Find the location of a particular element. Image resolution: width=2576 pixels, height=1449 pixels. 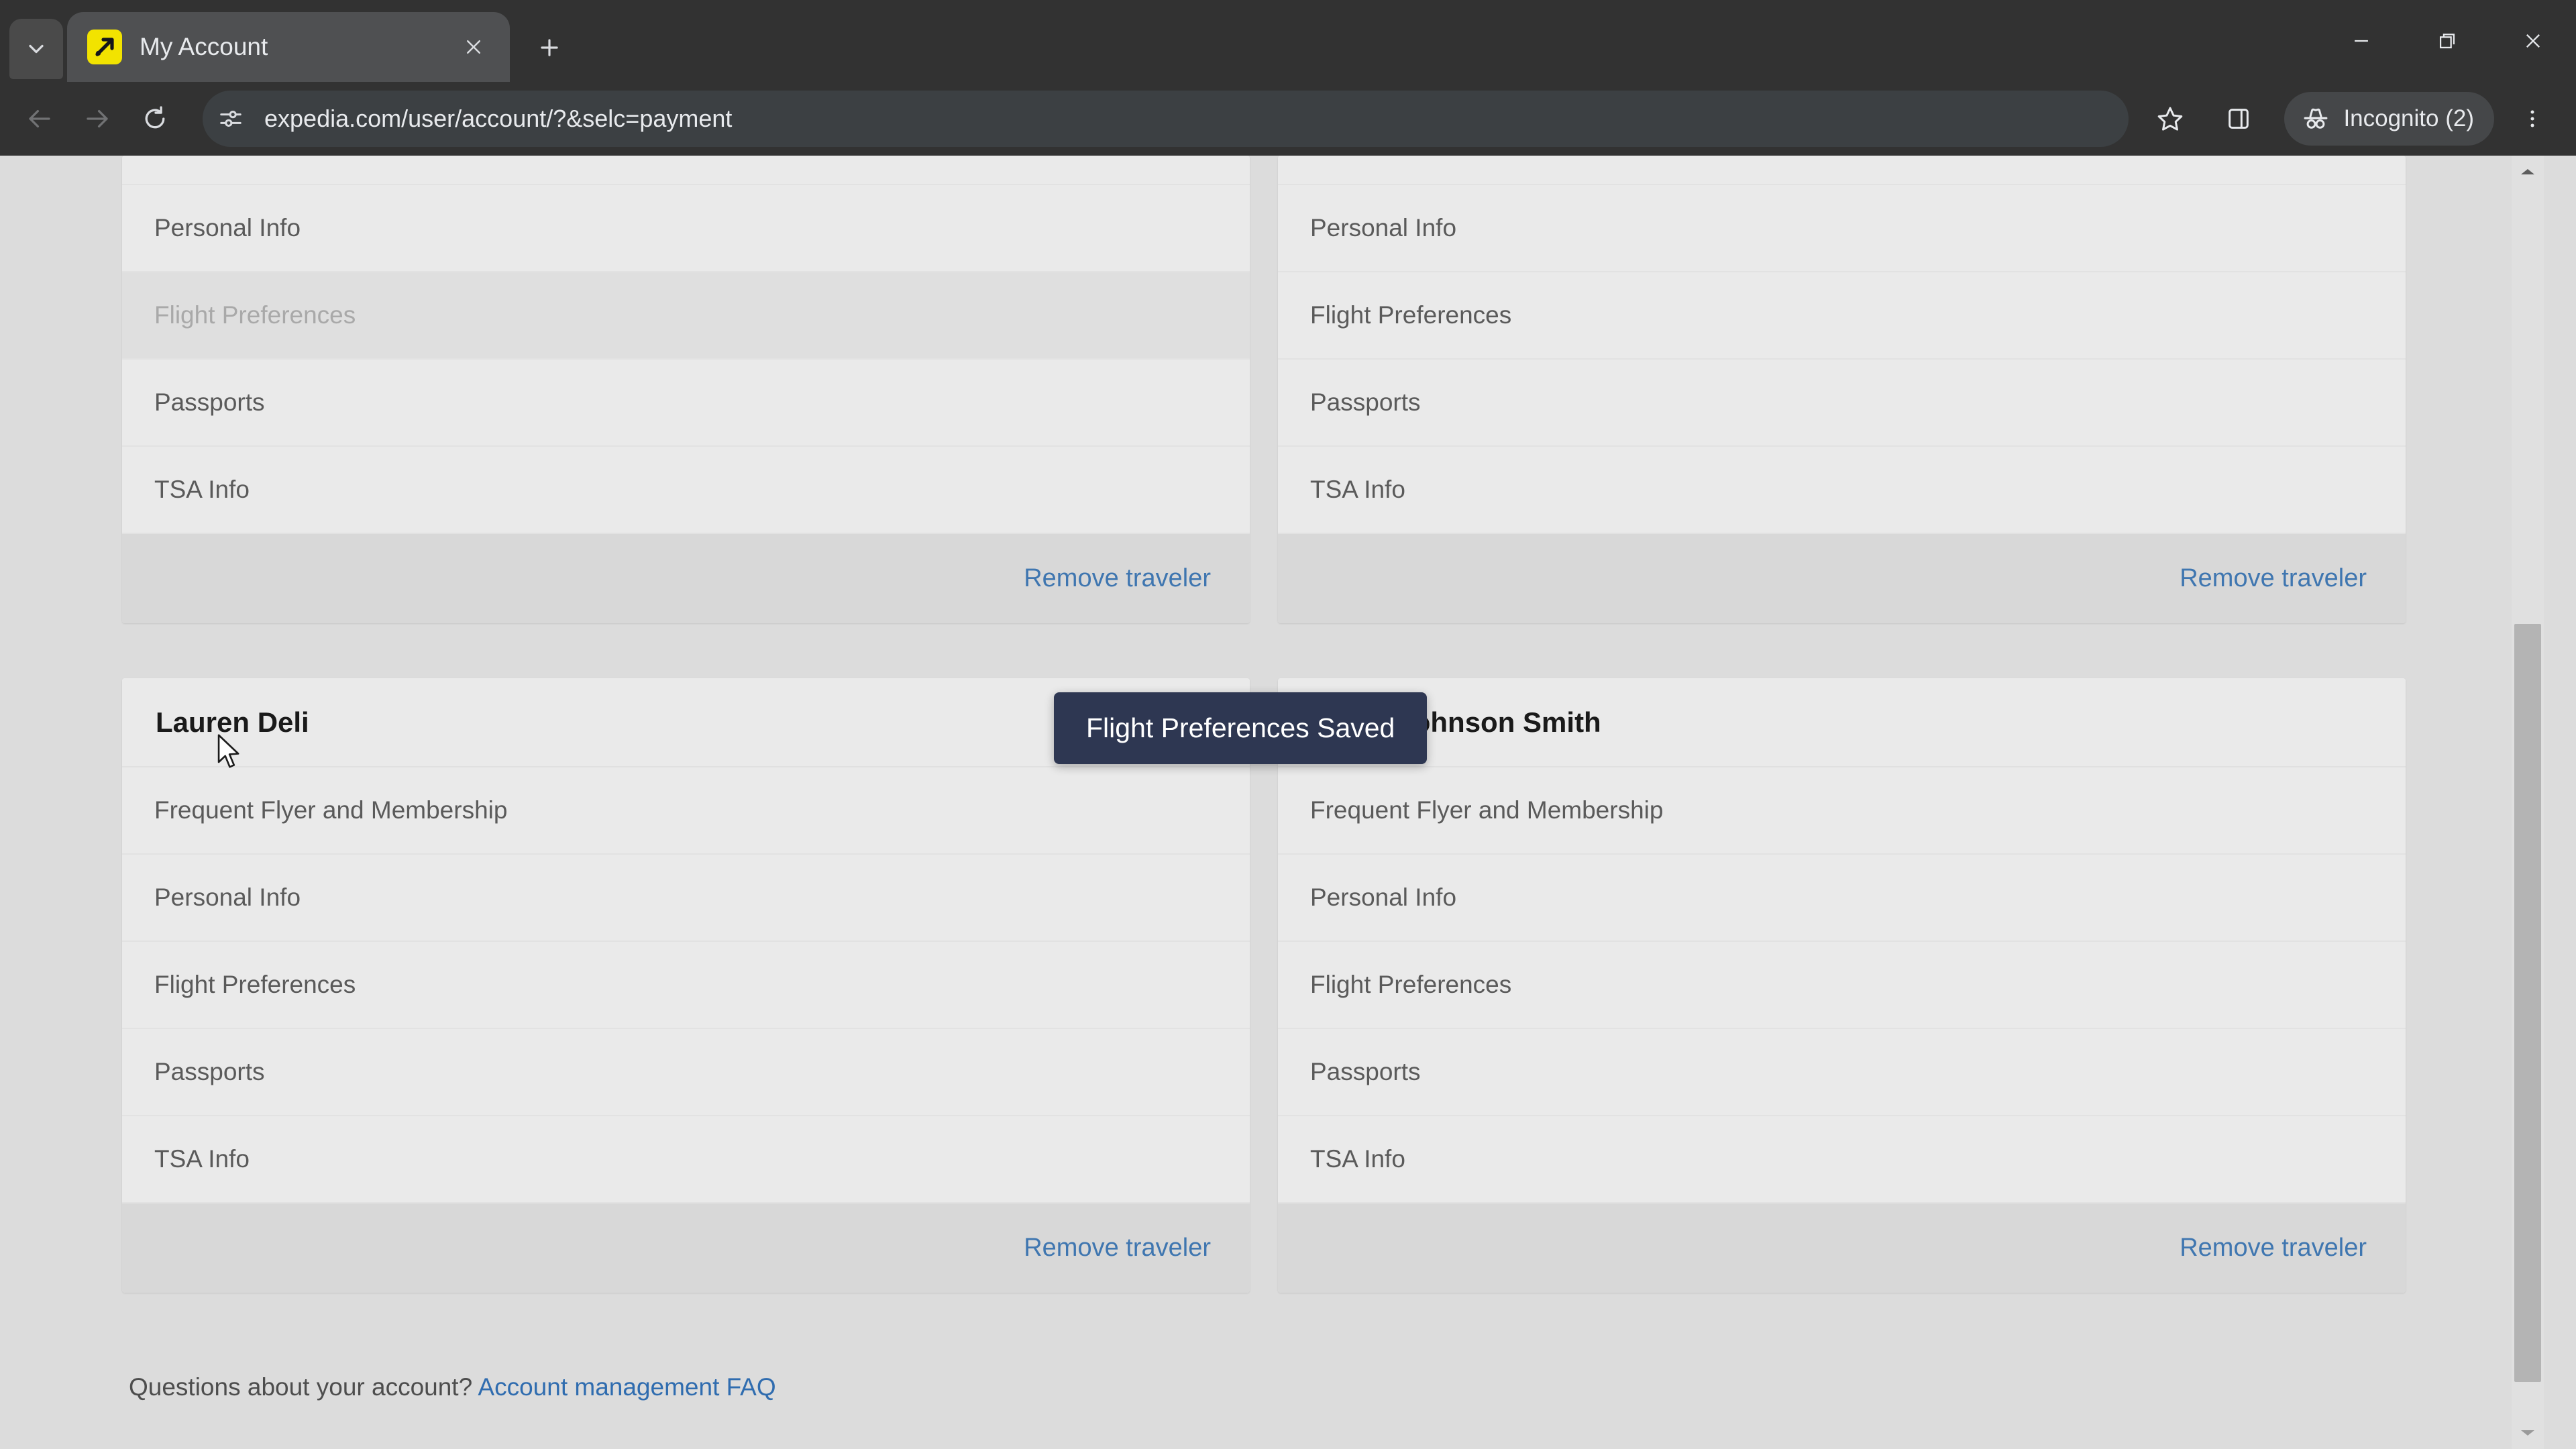

scrollbar-thumb is located at coordinates (2527, 1003).